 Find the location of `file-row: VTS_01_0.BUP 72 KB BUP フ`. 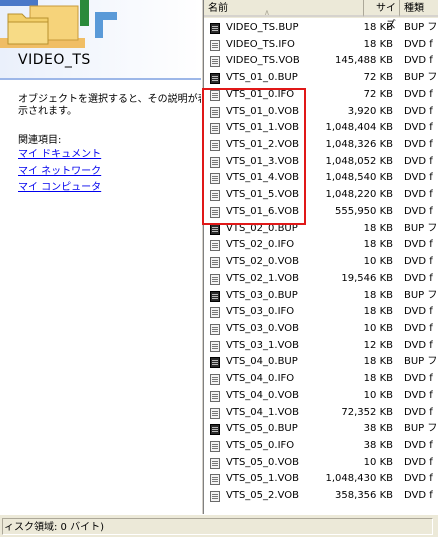

file-row: VTS_01_0.BUP 72 KB BUP フ is located at coordinates (321, 78).